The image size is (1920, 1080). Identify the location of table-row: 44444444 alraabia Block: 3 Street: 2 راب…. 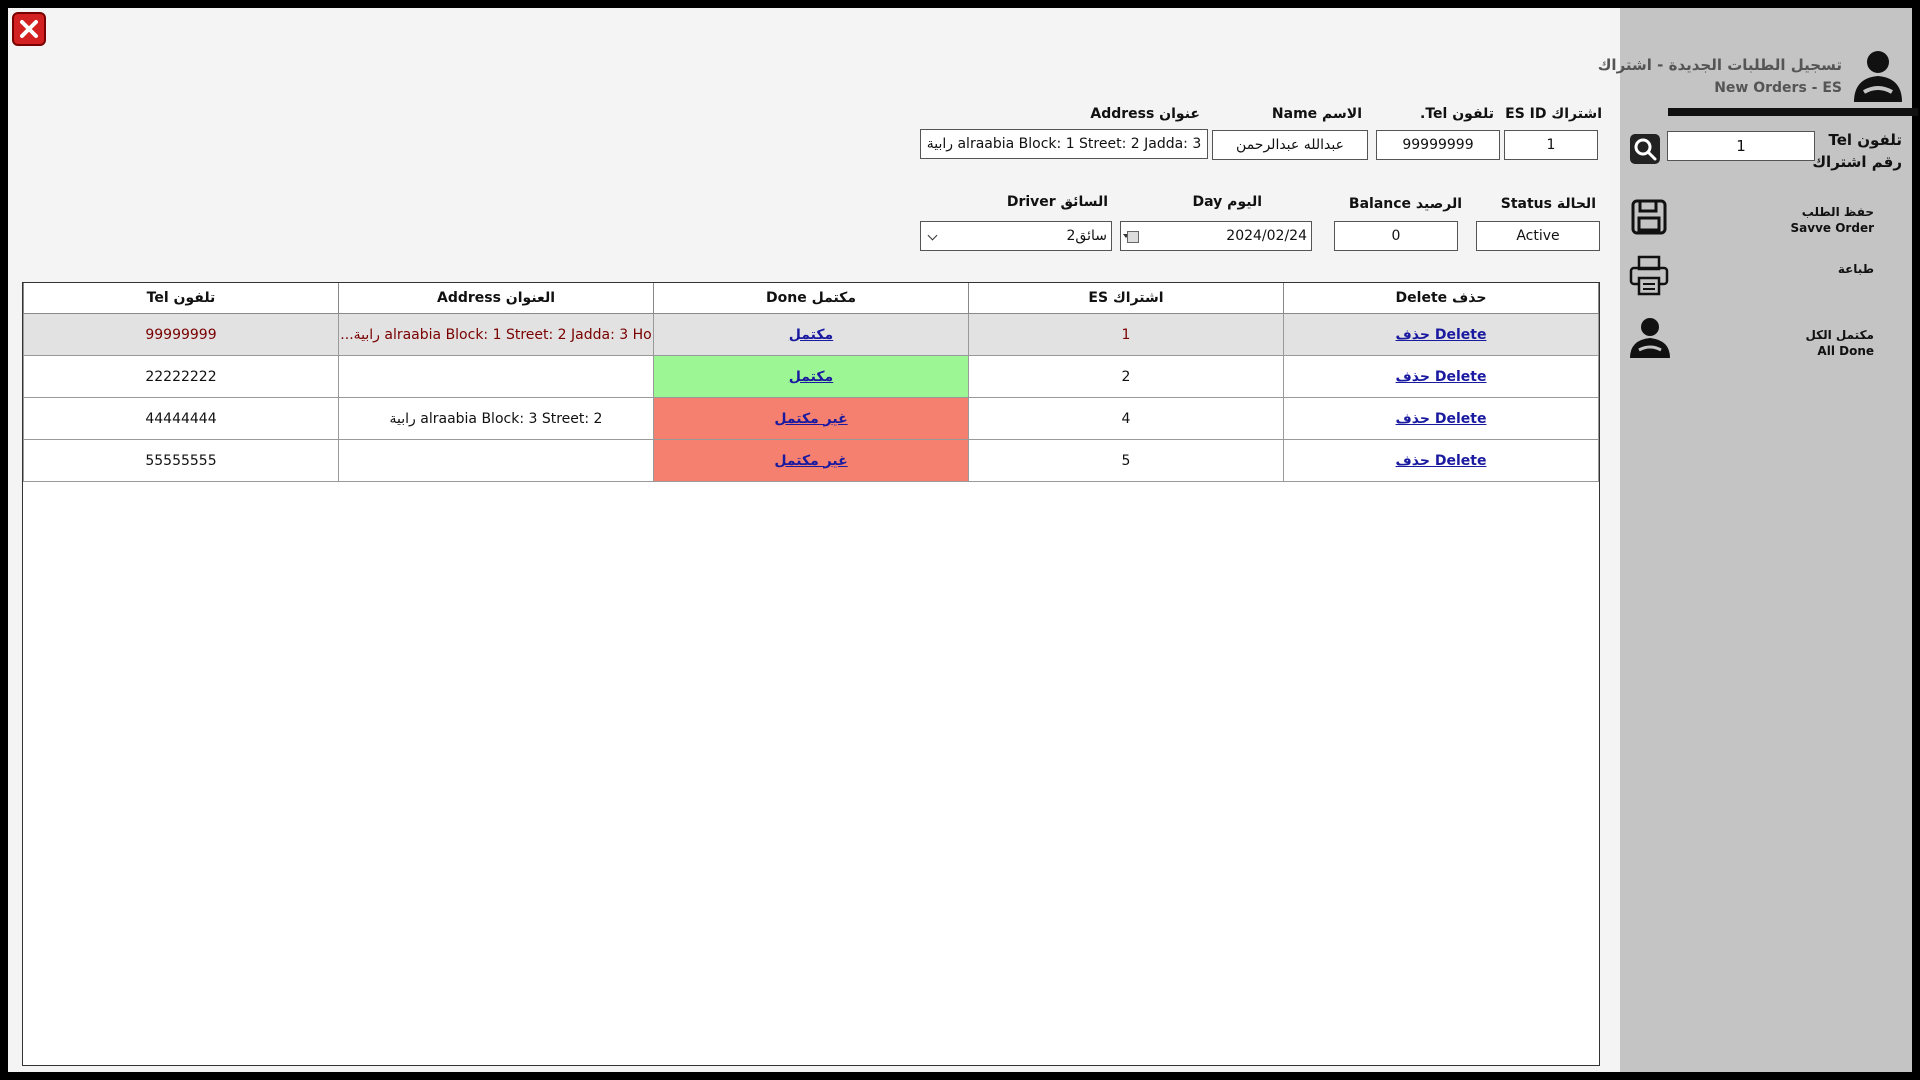
(811, 418).